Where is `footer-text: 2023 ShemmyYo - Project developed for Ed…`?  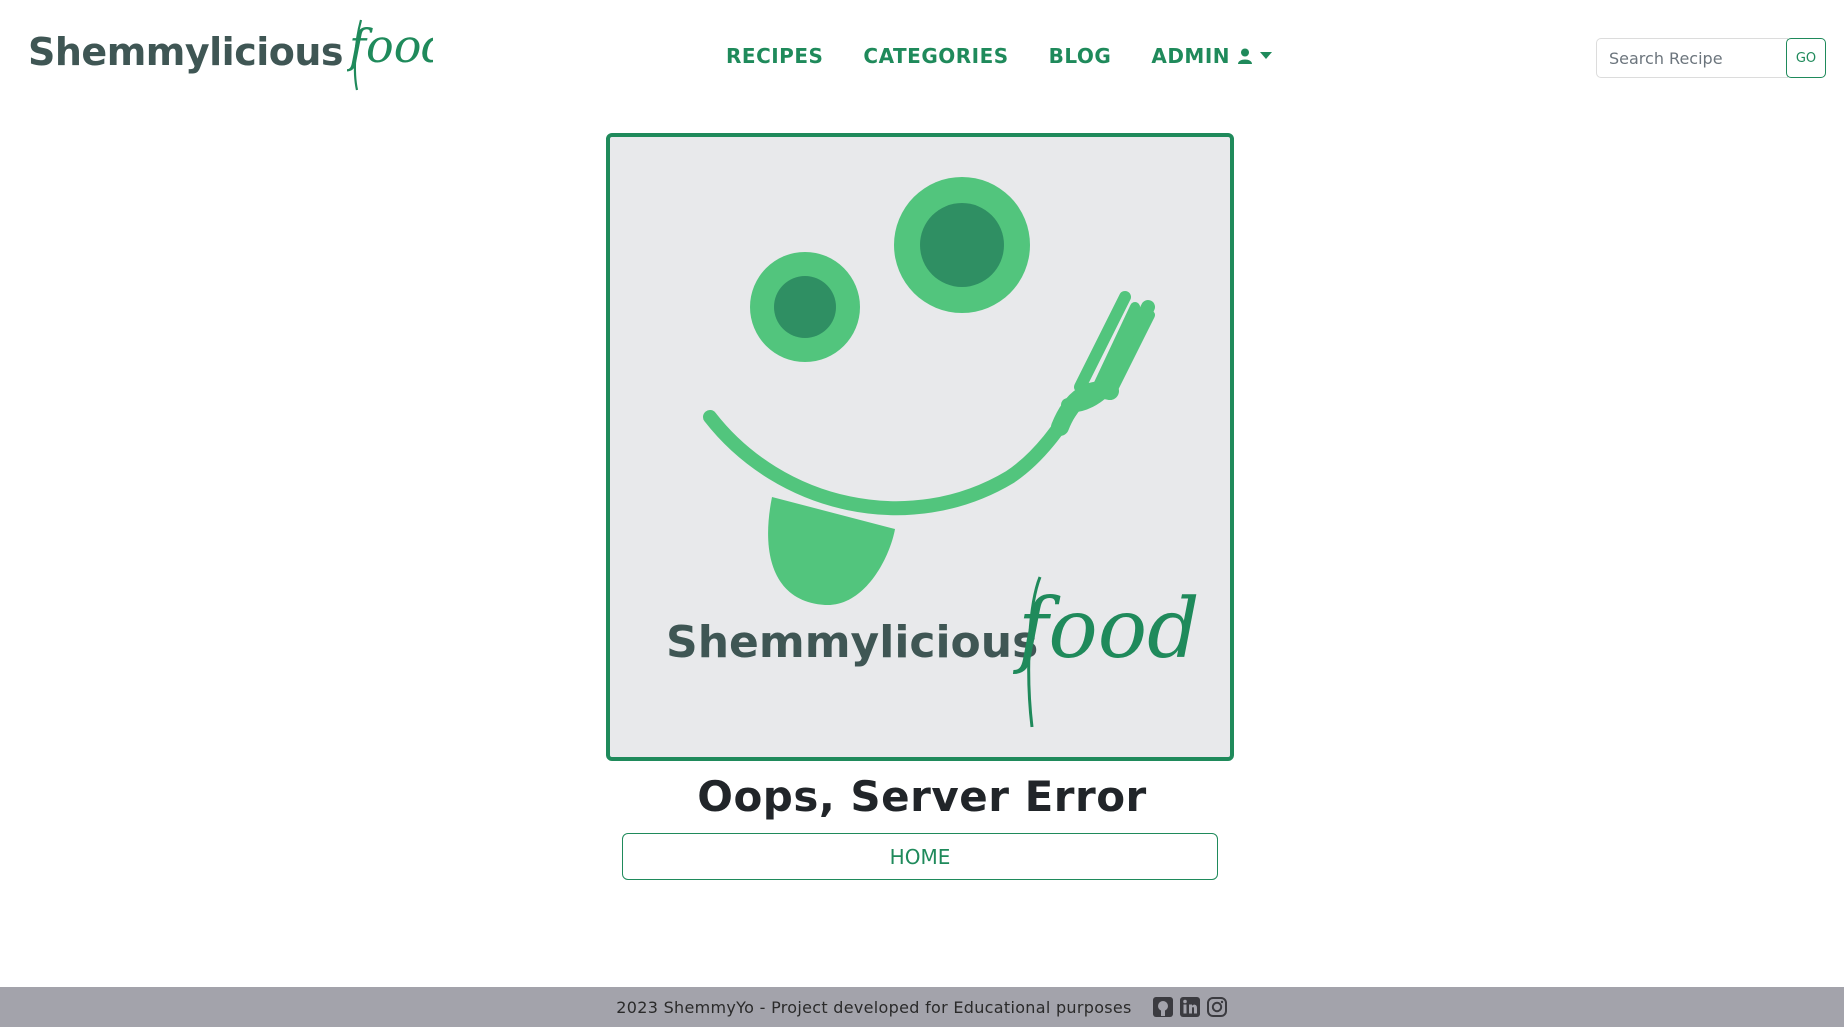 footer-text: 2023 ShemmyYo - Project developed for Ed… is located at coordinates (874, 1007).